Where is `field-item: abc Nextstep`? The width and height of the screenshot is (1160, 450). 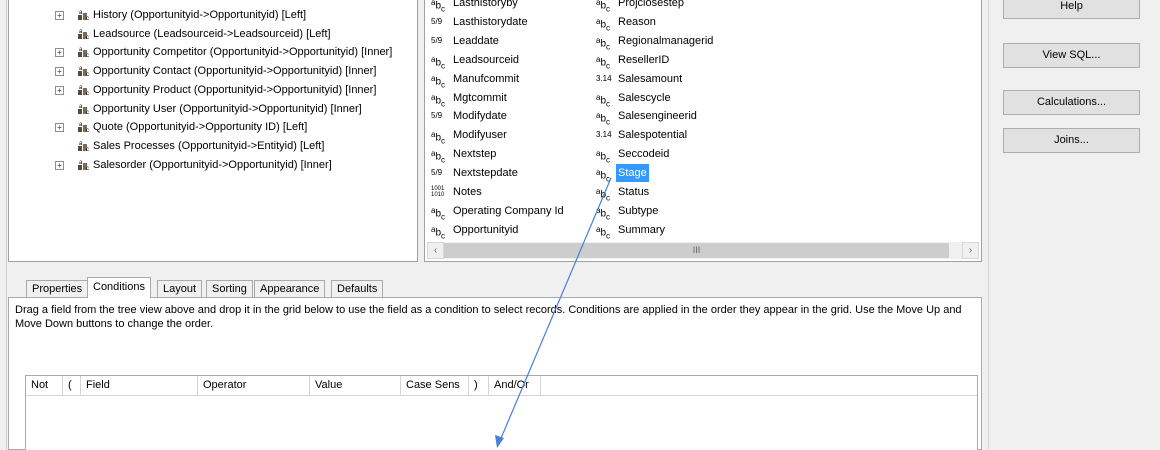 field-item: abc Nextstep is located at coordinates (464, 154).